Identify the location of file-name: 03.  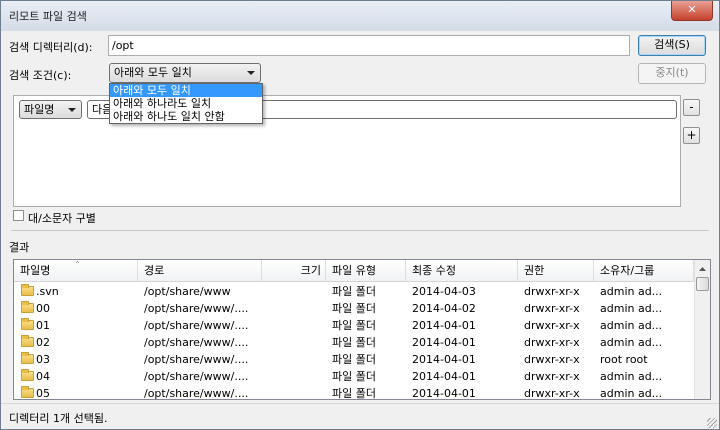
(43, 359).